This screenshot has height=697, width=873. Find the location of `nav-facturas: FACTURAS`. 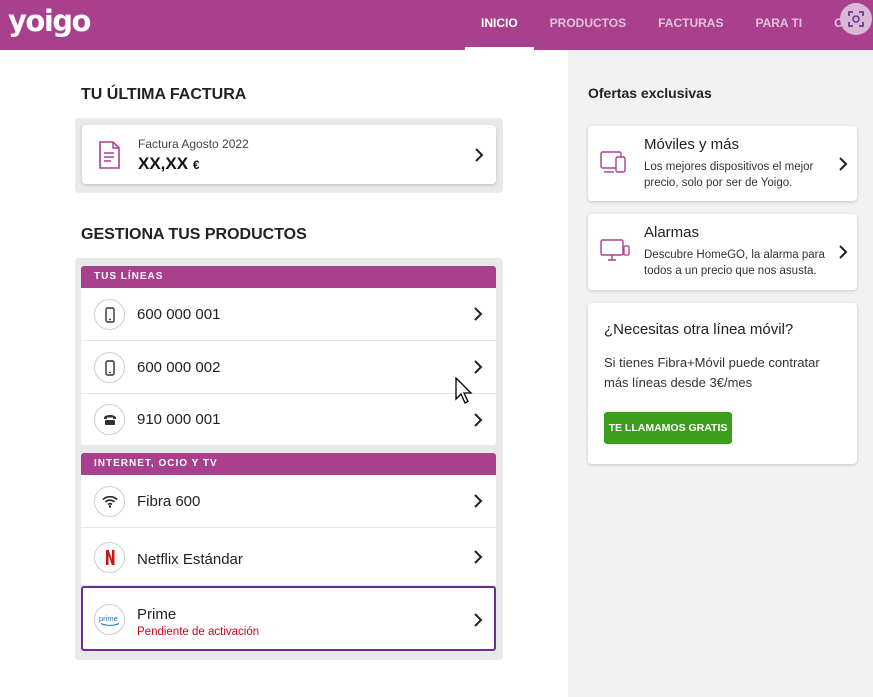

nav-facturas: FACTURAS is located at coordinates (690, 25).